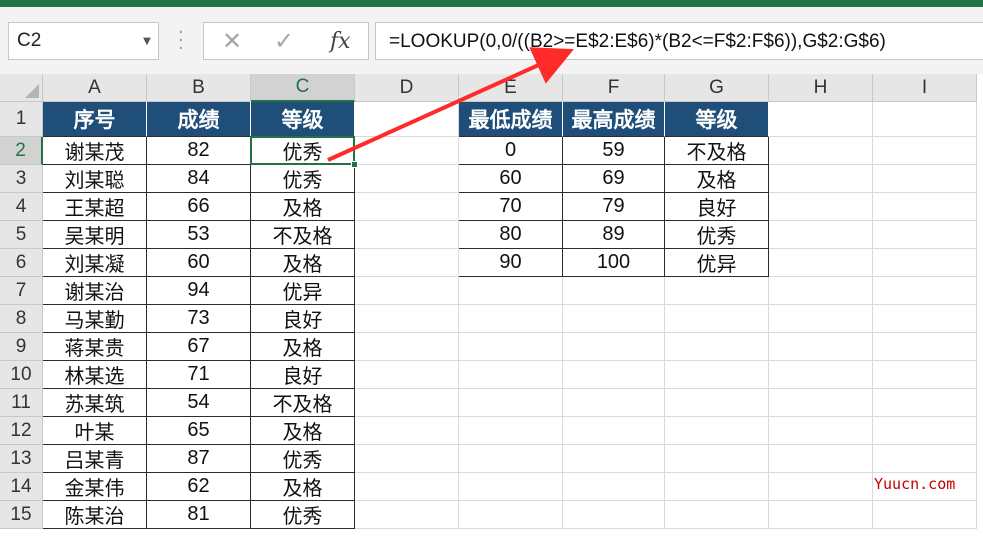 The image size is (983, 538). I want to click on column-header-f: F, so click(614, 88).